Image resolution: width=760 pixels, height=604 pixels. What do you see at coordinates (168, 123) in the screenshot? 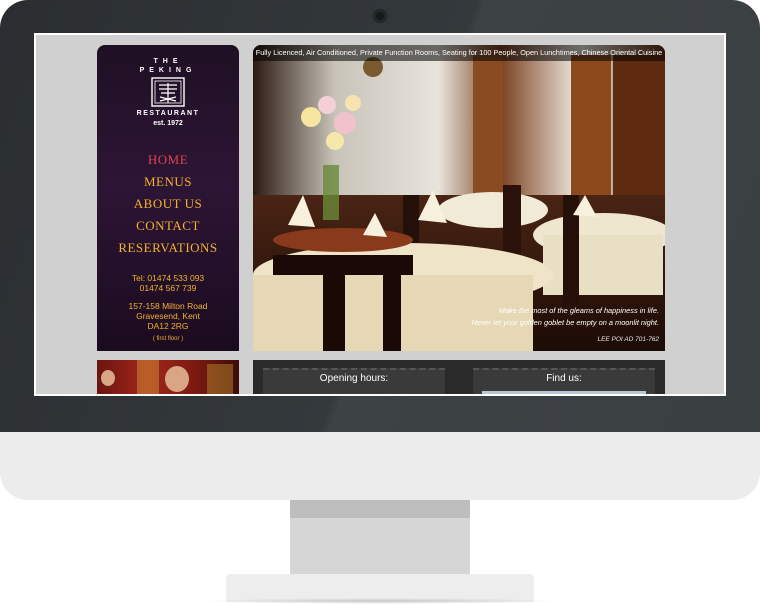
I see `logo-established: est. 1972` at bounding box center [168, 123].